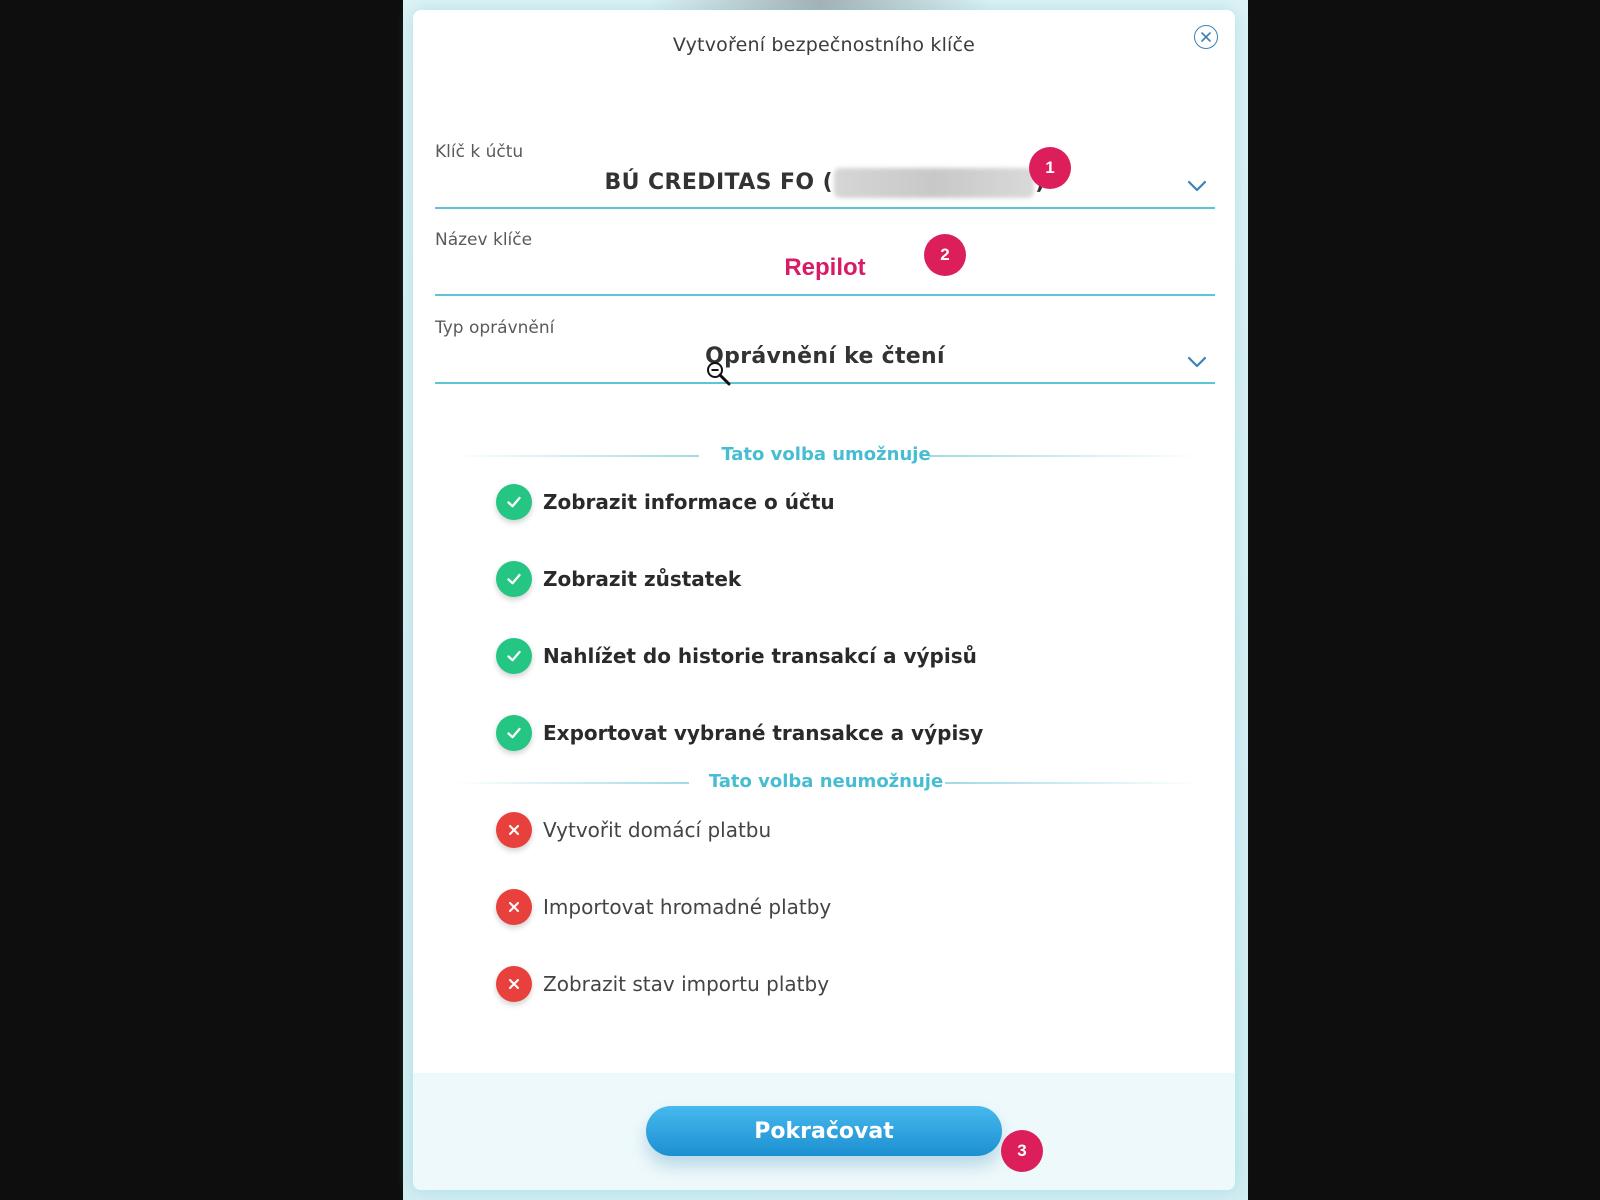  What do you see at coordinates (657, 830) in the screenshot?
I see `denied-item-label: Vytvořit domácí platbu` at bounding box center [657, 830].